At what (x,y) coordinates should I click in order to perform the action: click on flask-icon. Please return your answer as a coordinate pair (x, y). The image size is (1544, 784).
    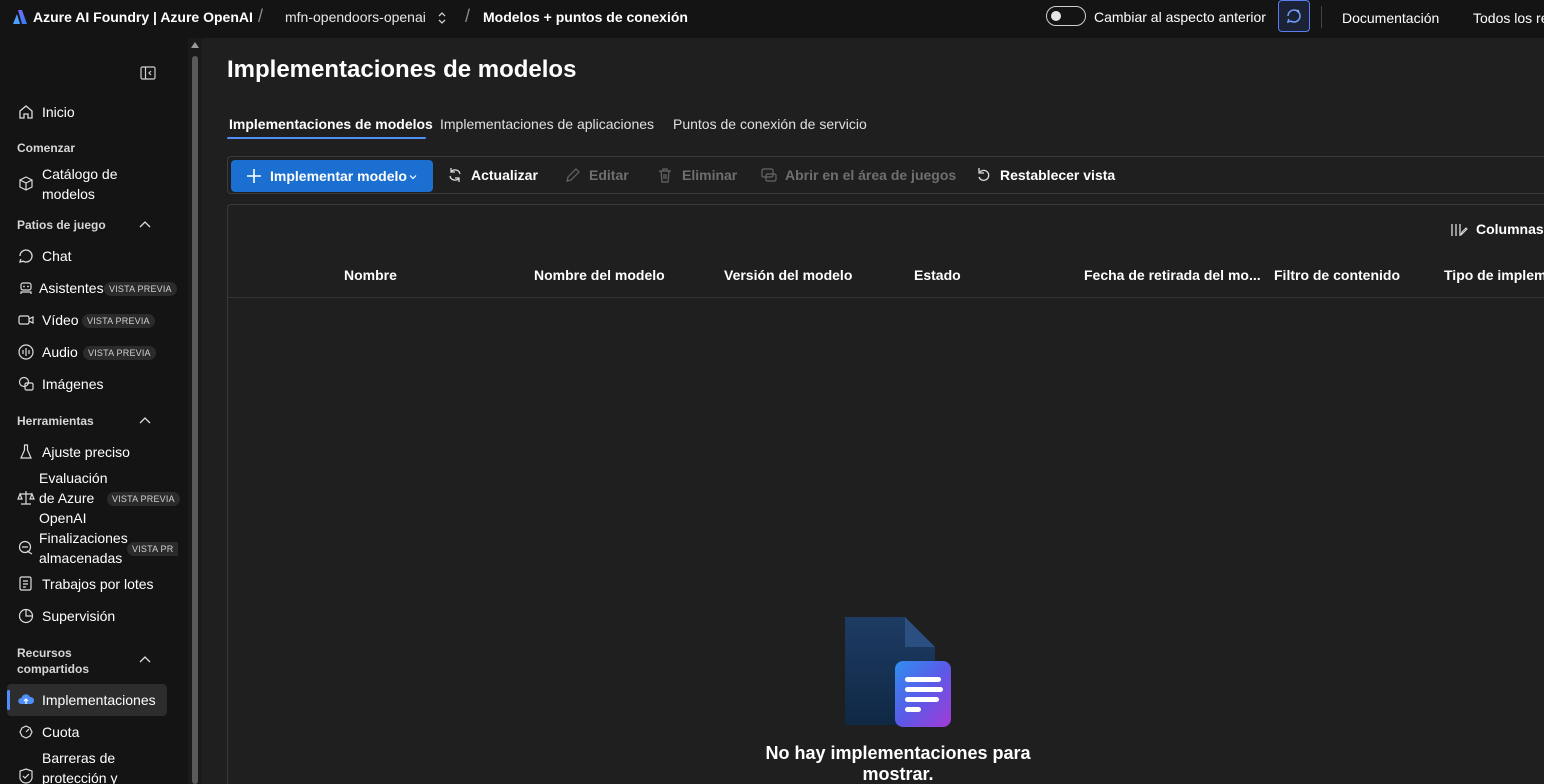
    Looking at the image, I should click on (26, 451).